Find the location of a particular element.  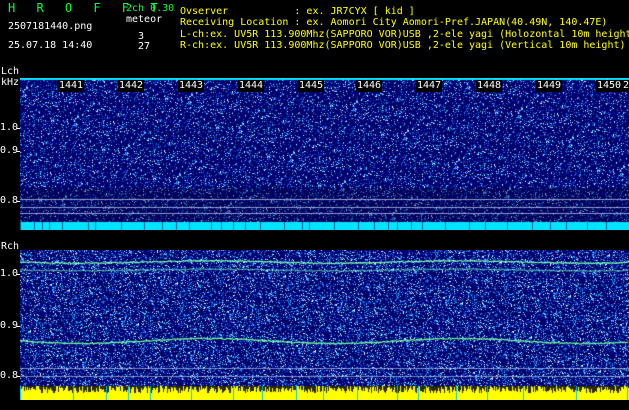

rch-tick-label: 0.8 is located at coordinates (9, 375).